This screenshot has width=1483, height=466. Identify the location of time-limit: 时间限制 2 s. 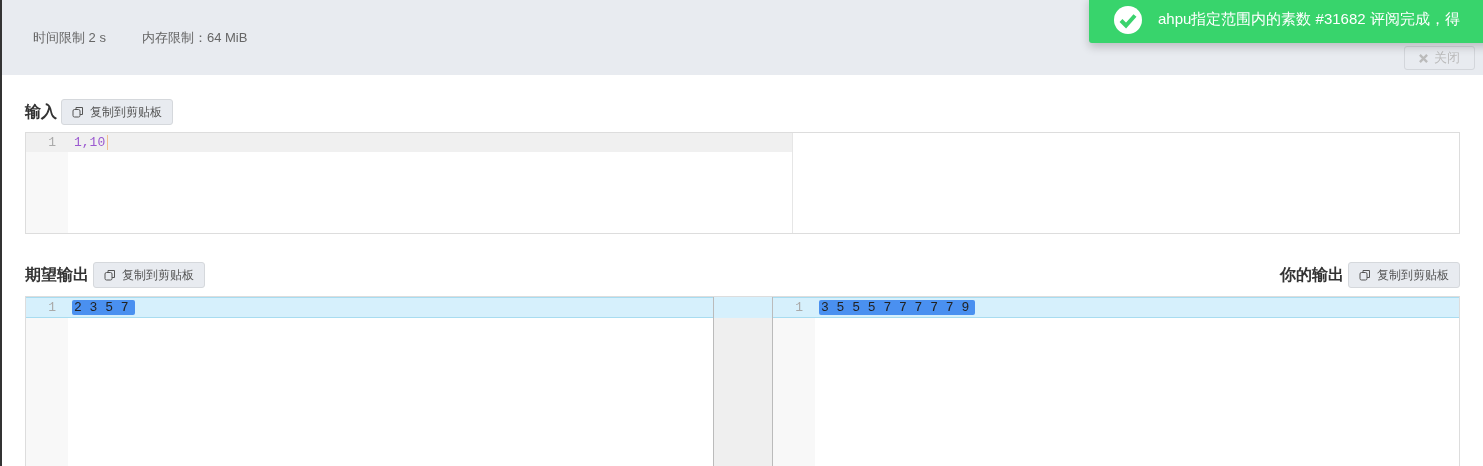
(69, 37).